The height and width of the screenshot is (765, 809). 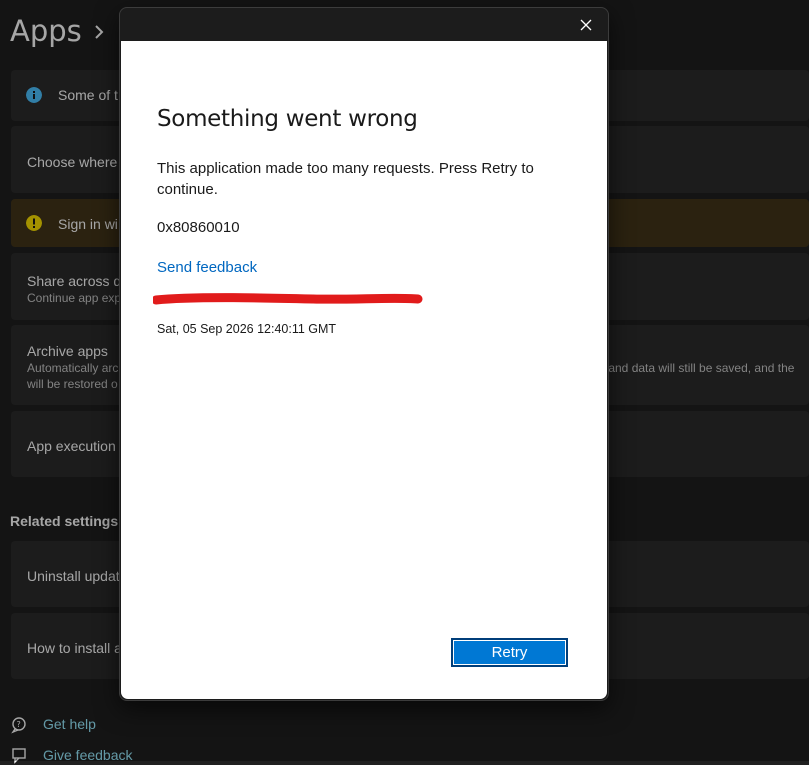 What do you see at coordinates (364, 24) in the screenshot?
I see `dialog-titlebar` at bounding box center [364, 24].